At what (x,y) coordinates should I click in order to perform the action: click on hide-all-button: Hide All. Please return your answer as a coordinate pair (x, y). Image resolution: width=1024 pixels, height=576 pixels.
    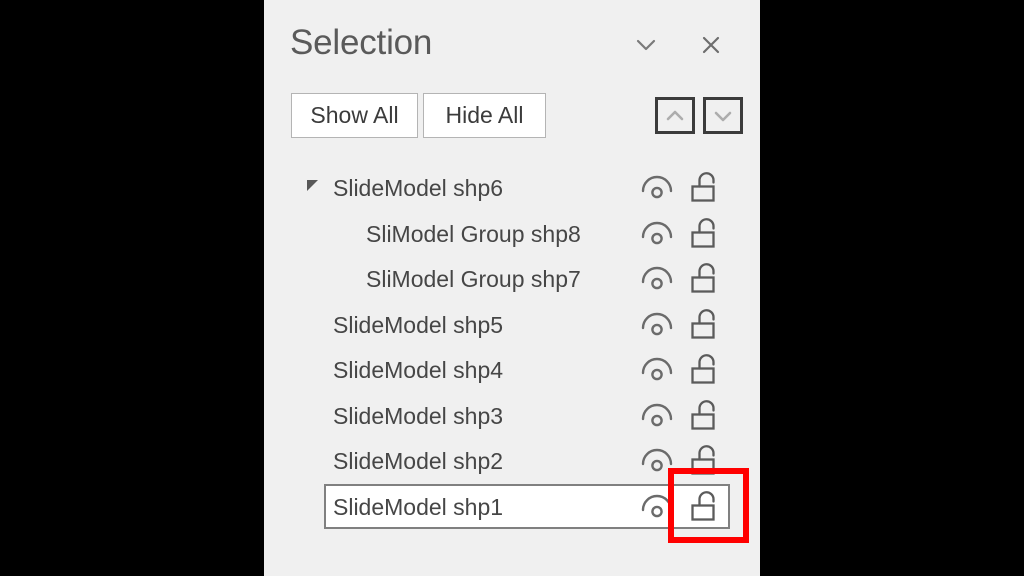
    Looking at the image, I should click on (484, 115).